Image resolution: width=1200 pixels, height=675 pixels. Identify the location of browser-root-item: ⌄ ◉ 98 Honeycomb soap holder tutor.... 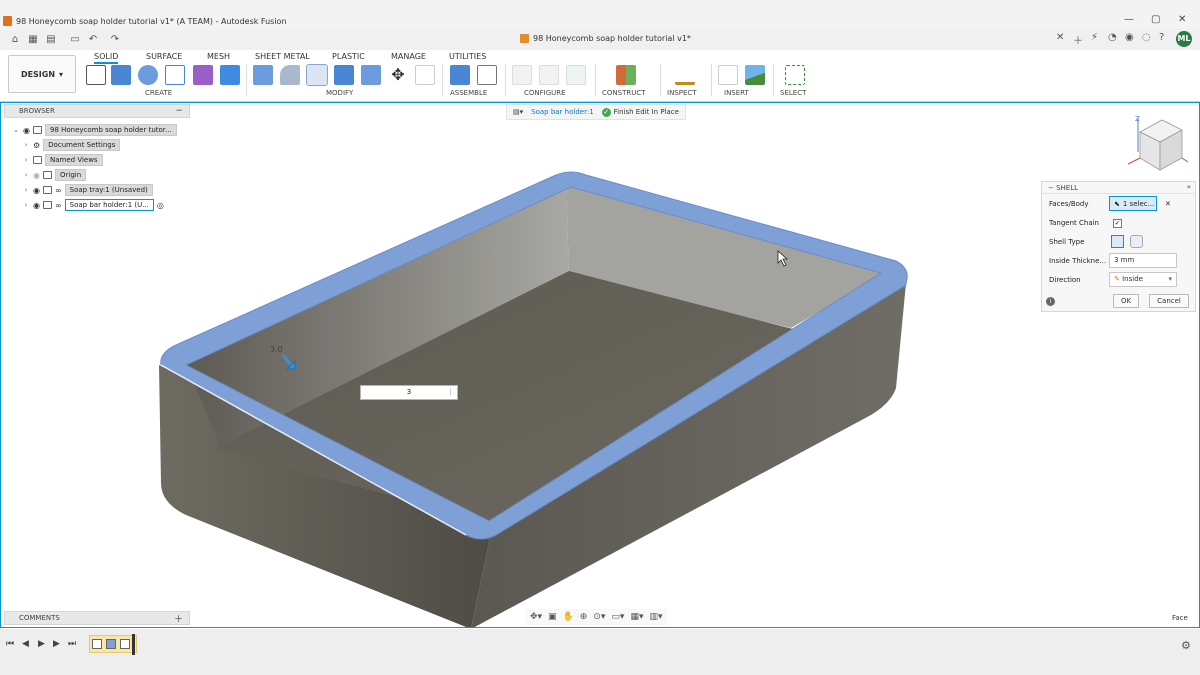
(94, 130).